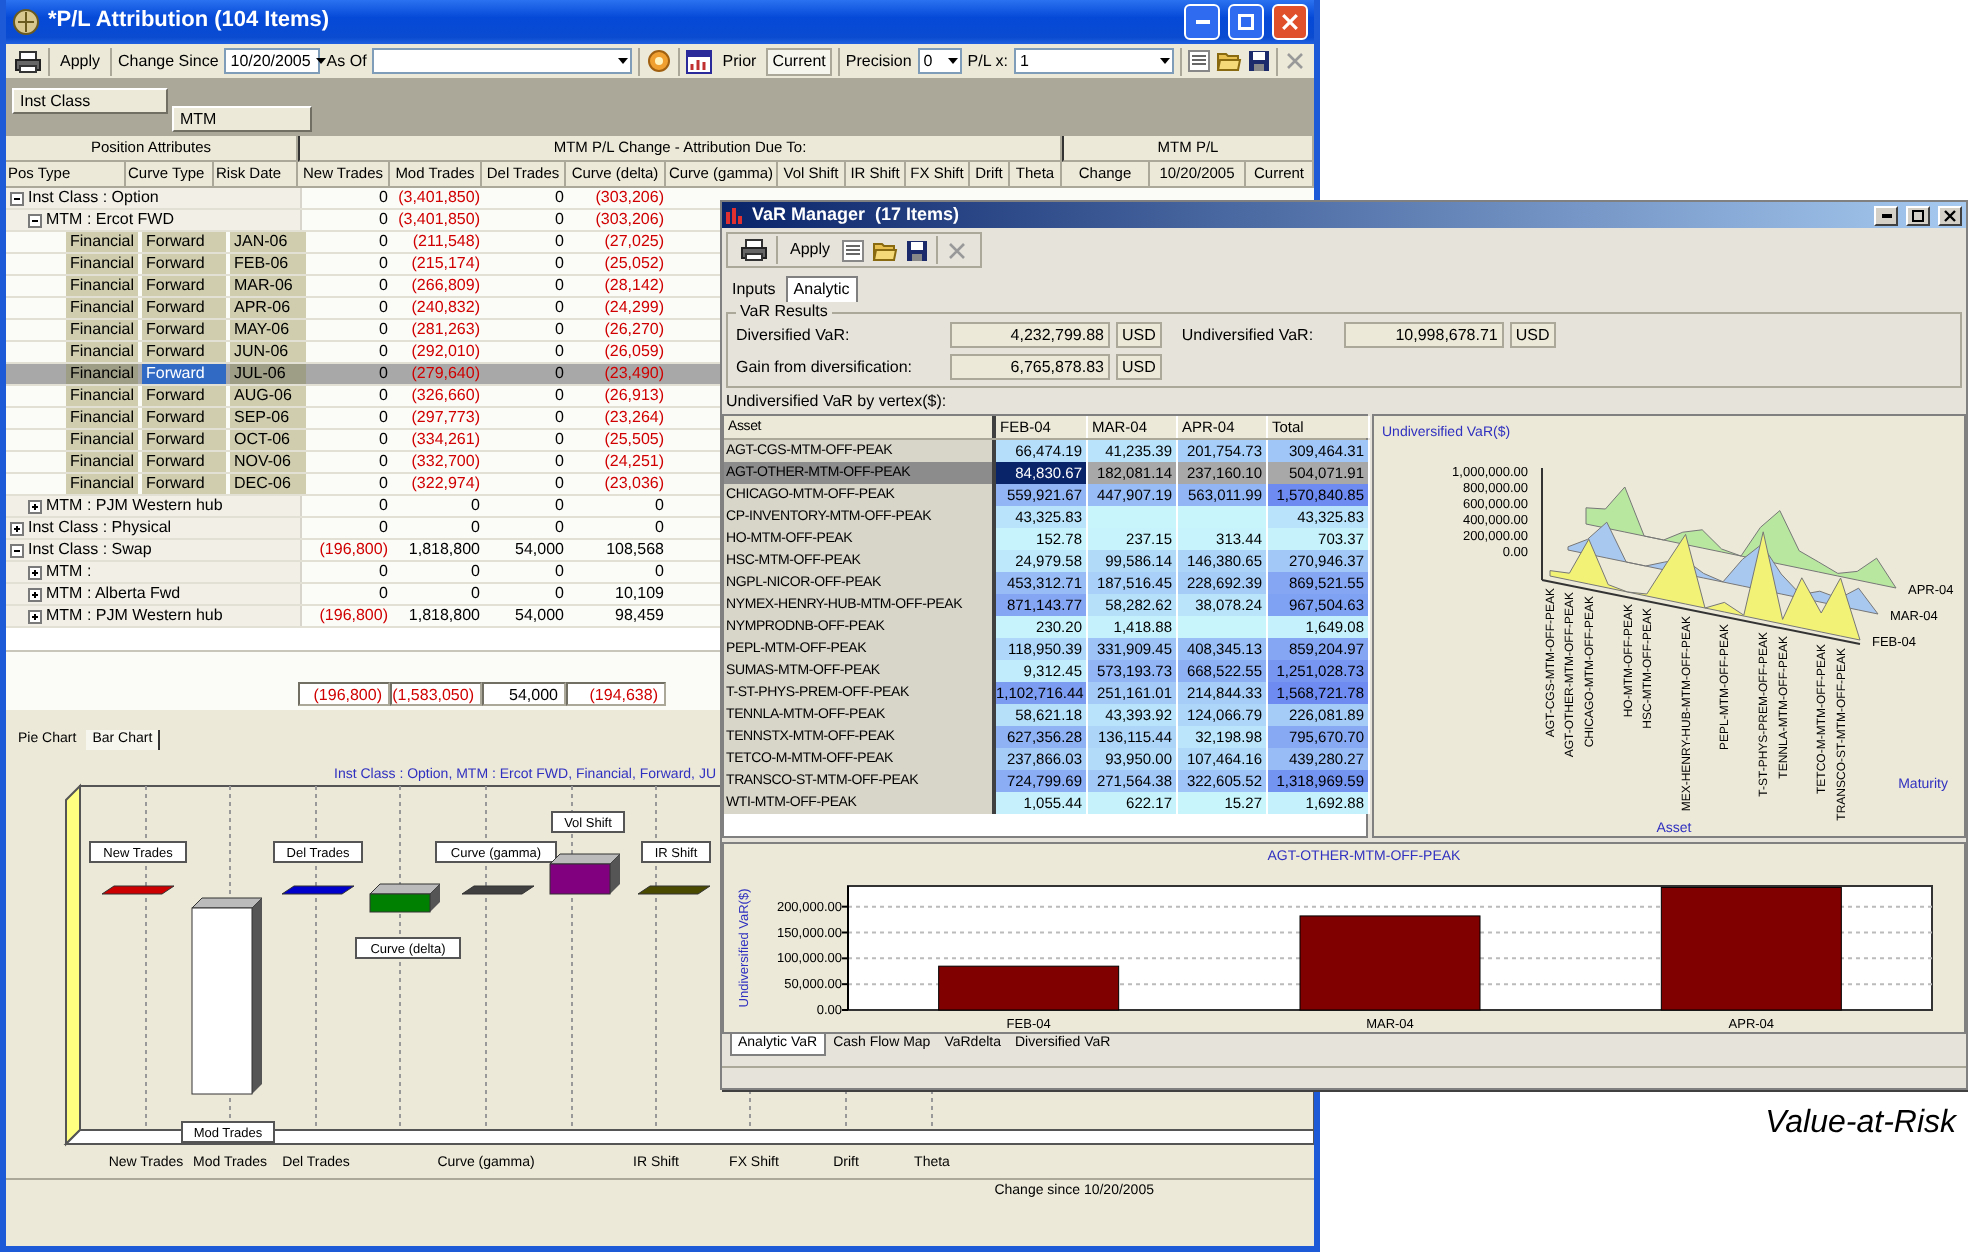 The image size is (1968, 1252). Describe the element at coordinates (1886, 215) in the screenshot. I see `minimize-button` at that location.